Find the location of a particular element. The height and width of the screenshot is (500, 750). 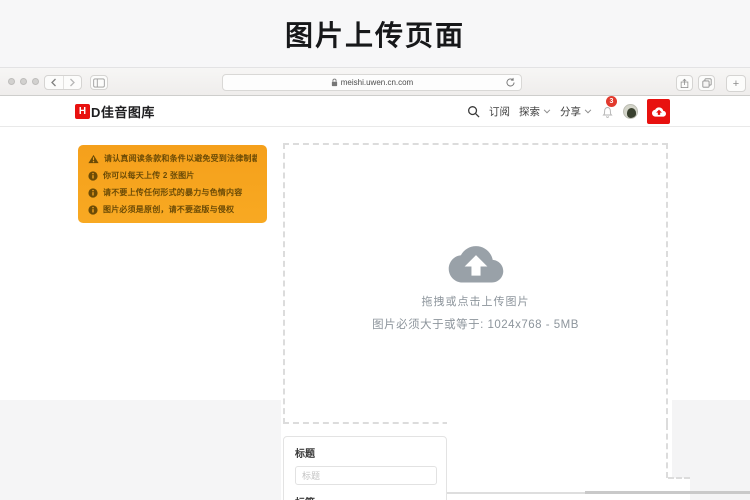

window-minimize-button is located at coordinates (23, 81).